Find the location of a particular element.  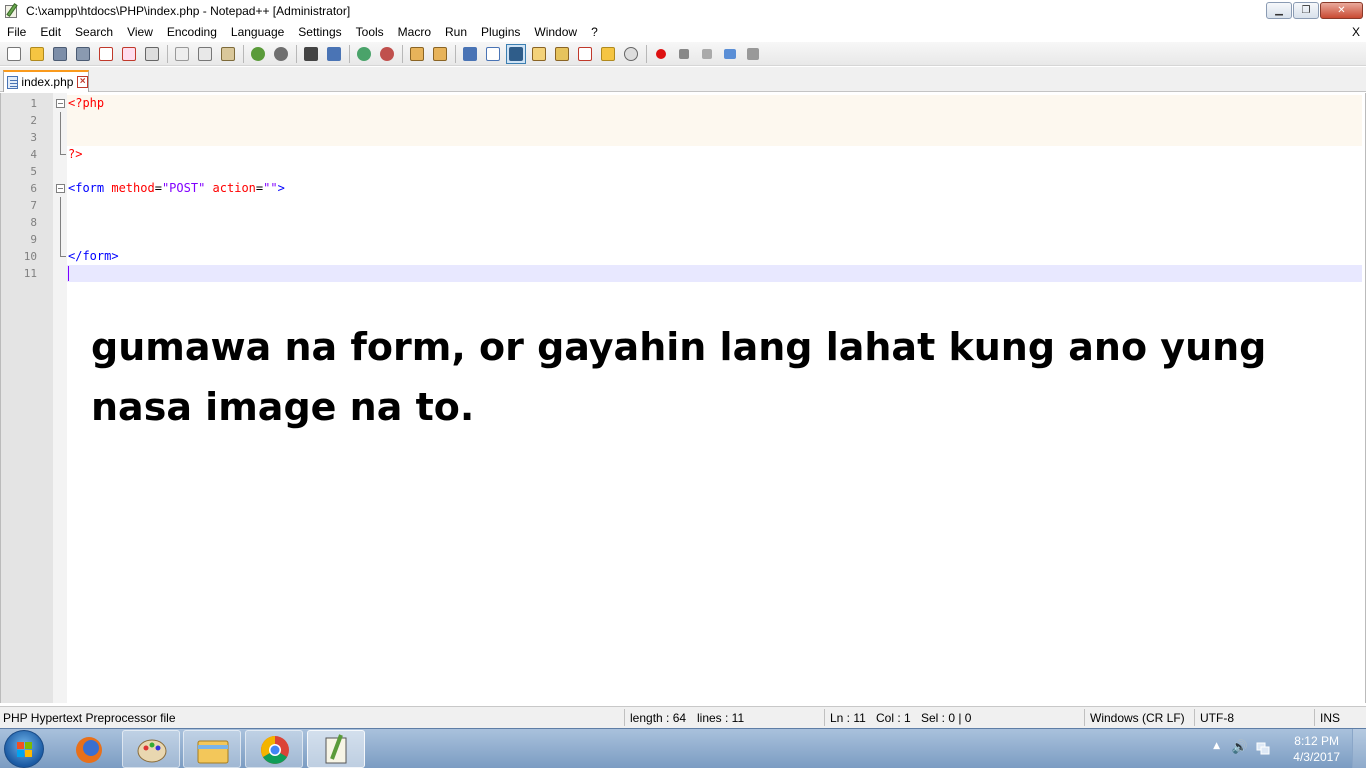

code-text: <?php is located at coordinates (86, 103).